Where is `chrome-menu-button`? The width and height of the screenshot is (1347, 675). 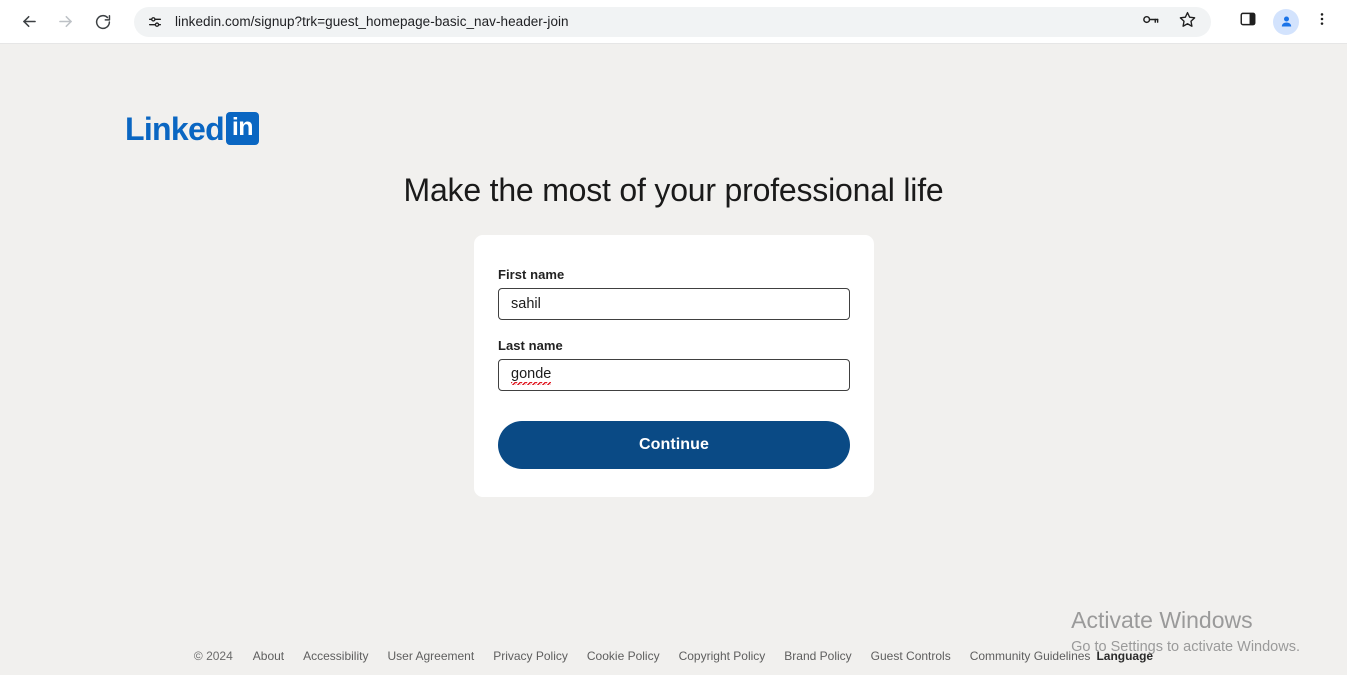 chrome-menu-button is located at coordinates (1322, 22).